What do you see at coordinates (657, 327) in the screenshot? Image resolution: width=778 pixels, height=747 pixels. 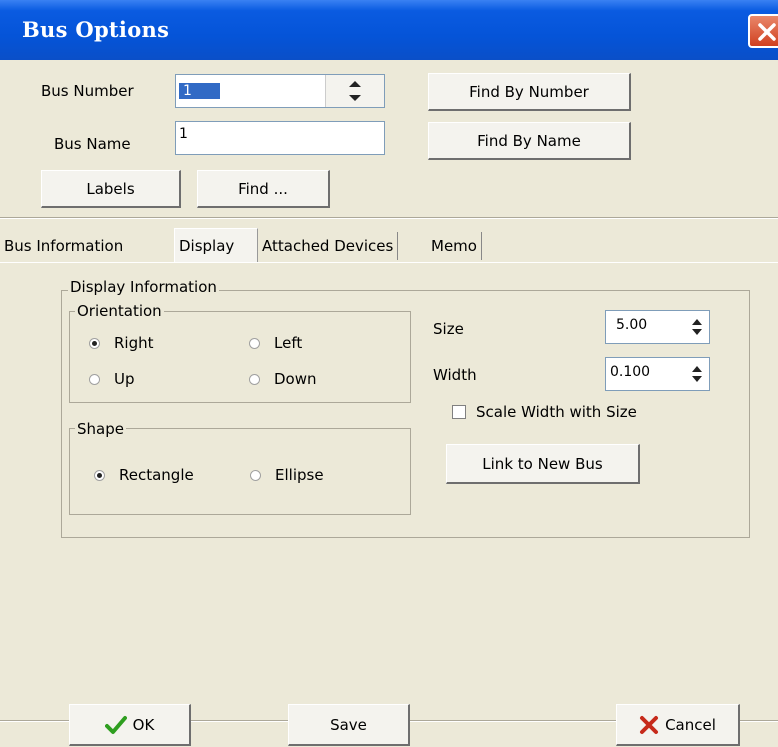 I see `size-spinner: 5.00` at bounding box center [657, 327].